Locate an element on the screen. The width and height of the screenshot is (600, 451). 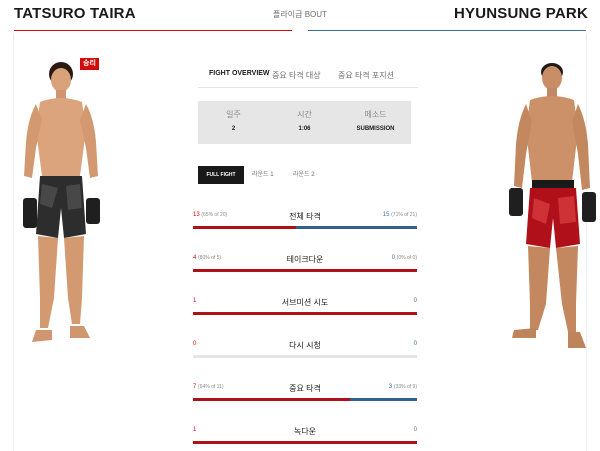
round-tab-1: 라운드 1 is located at coordinates (263, 175).